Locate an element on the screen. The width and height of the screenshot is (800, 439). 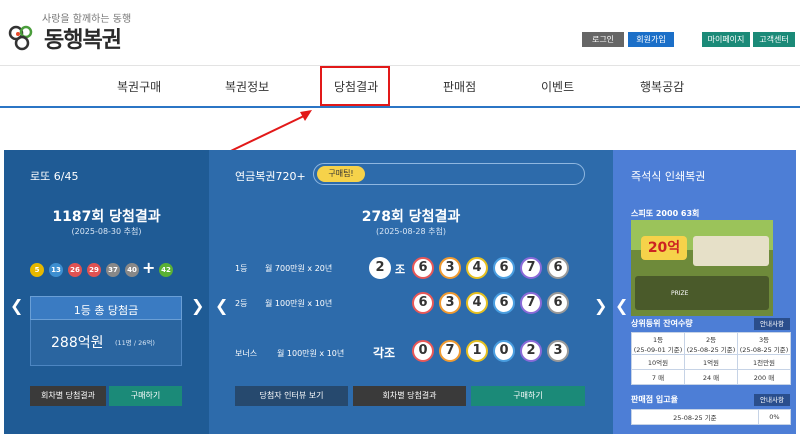
table-row: 10억원 1억원 1천만원 is located at coordinates (711, 362).